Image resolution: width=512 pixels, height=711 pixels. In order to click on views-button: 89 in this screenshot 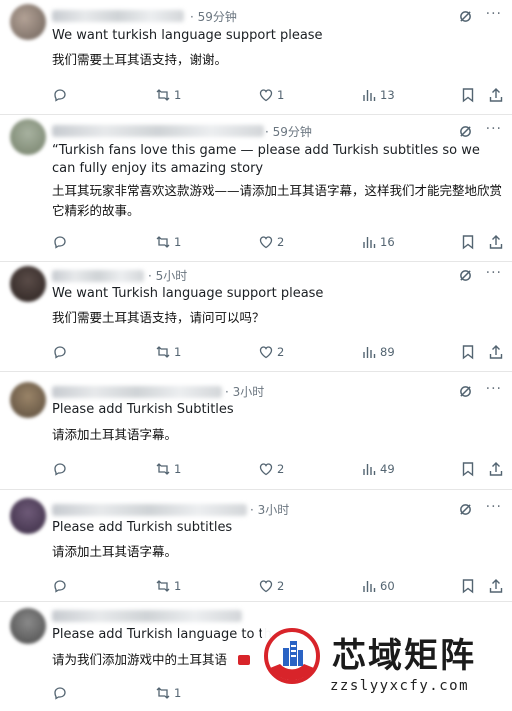, I will do `click(378, 352)`.